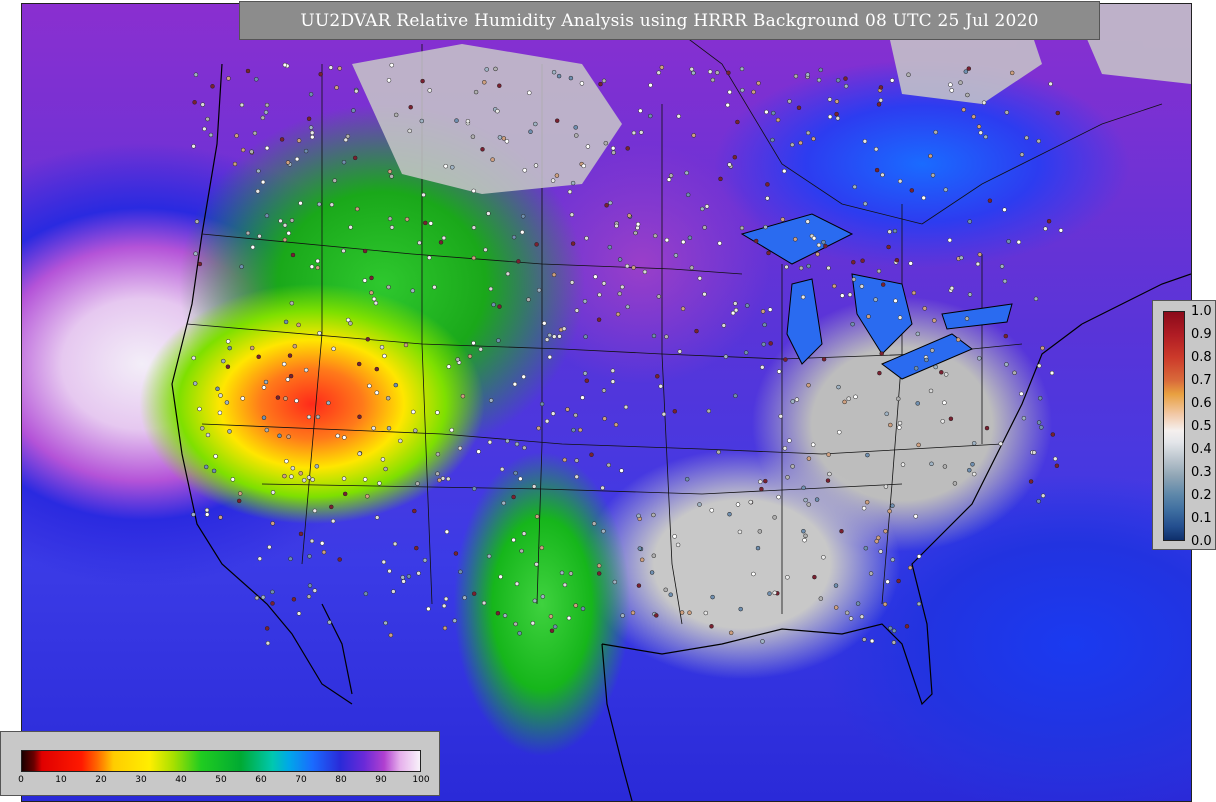 The width and height of the screenshot is (1216, 802). Describe the element at coordinates (381, 780) in the screenshot. I see `cb-bottom-label: 90` at that location.